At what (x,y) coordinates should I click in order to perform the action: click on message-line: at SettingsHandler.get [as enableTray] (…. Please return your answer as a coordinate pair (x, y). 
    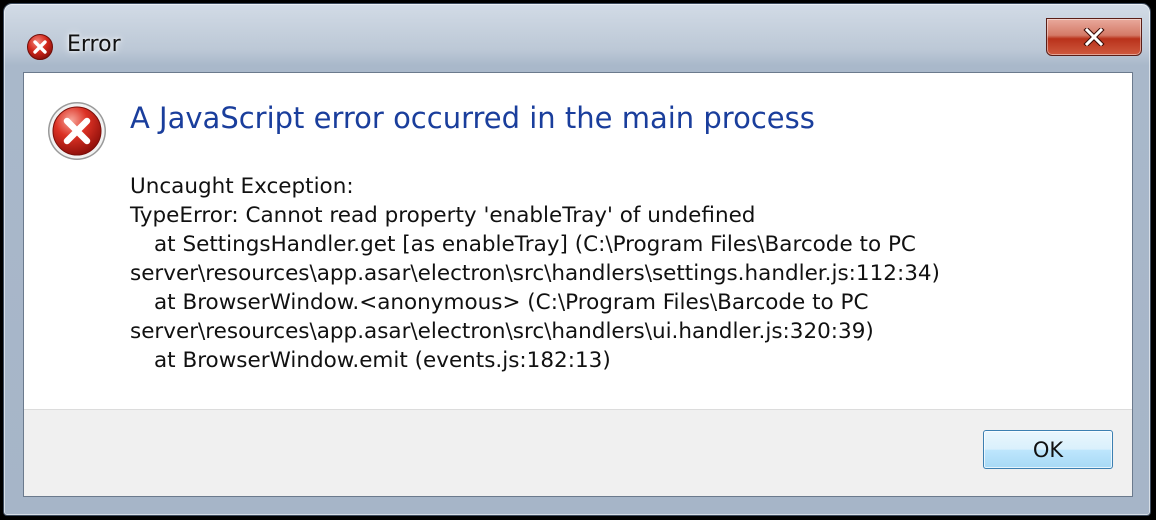
    Looking at the image, I should click on (535, 244).